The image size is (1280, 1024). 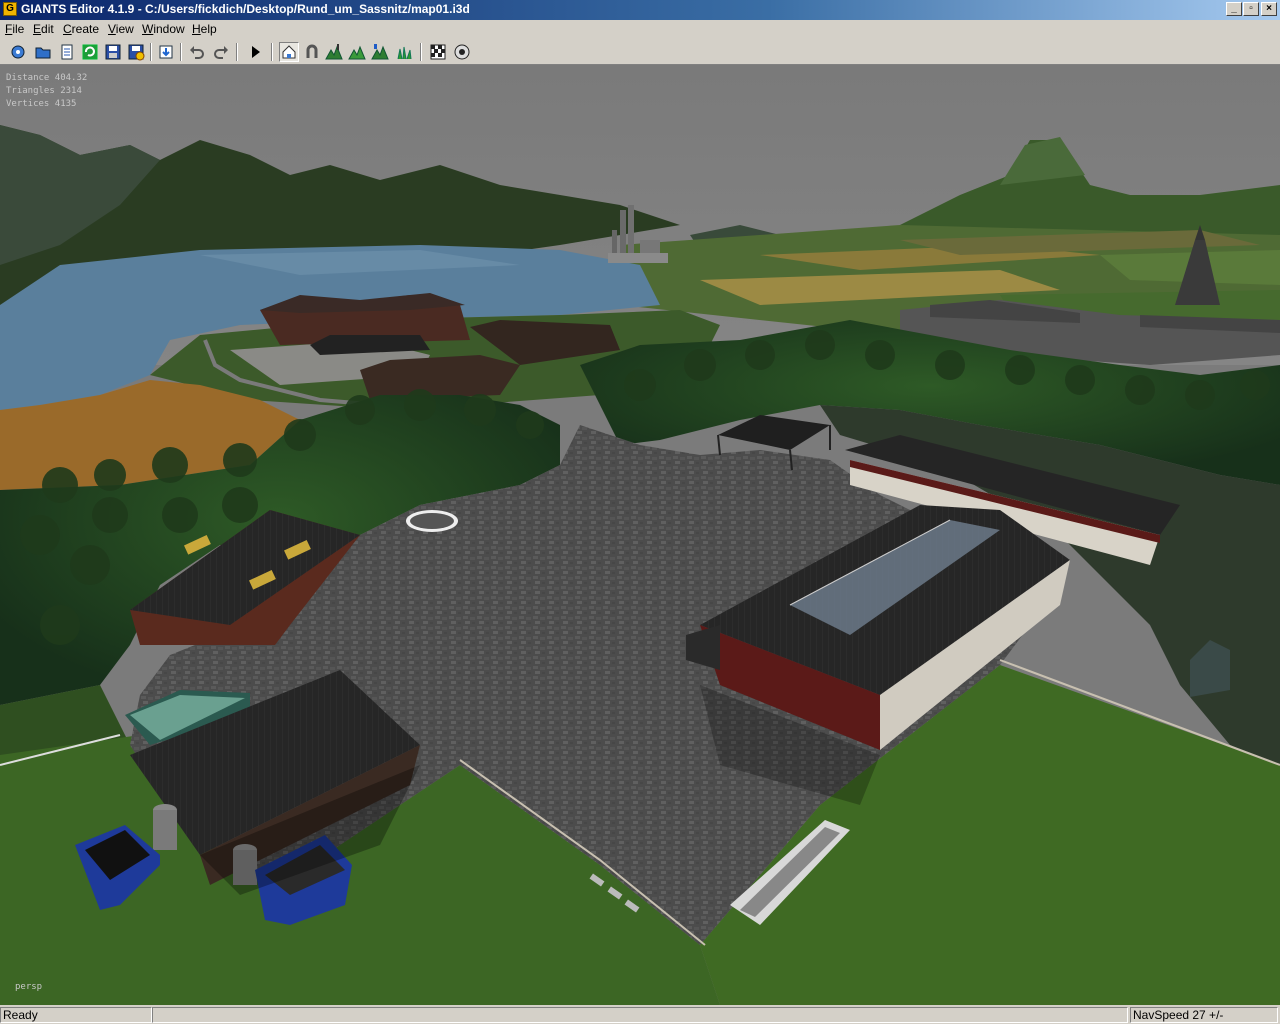 What do you see at coordinates (76, 1015) in the screenshot?
I see `status-text: Ready` at bounding box center [76, 1015].